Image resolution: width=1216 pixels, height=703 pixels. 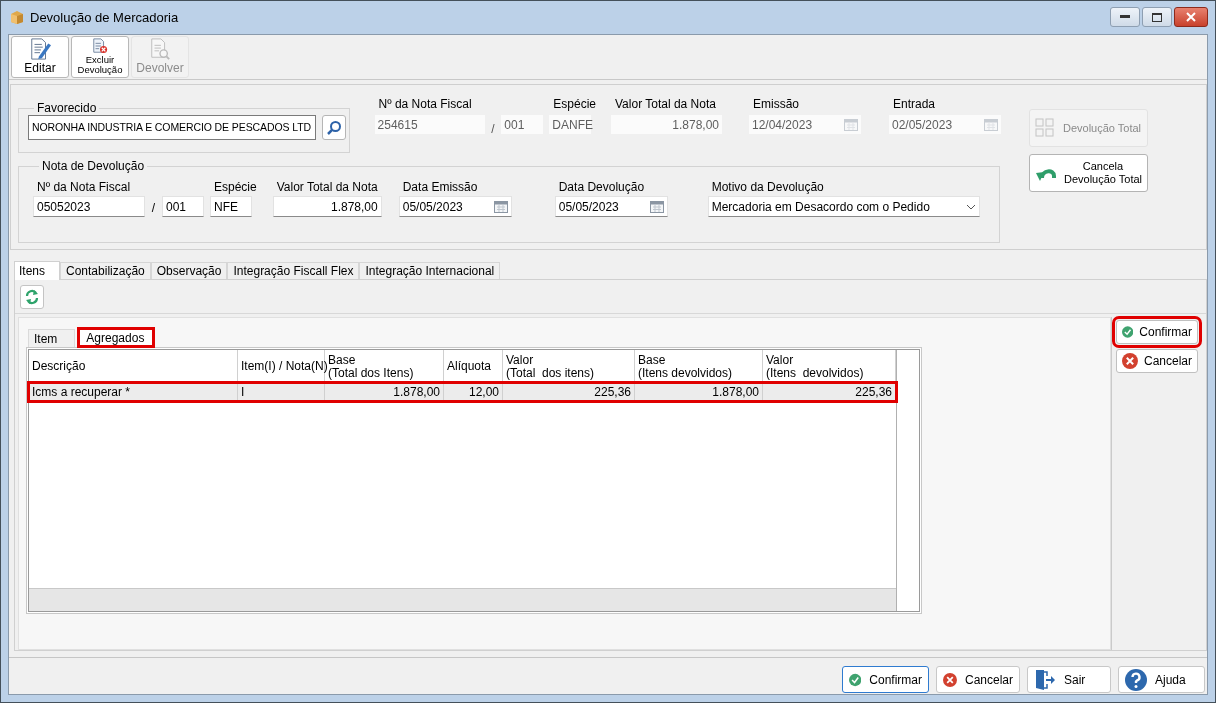 I want to click on toolbar-button: Excluir Devolução, so click(x=100, y=57).